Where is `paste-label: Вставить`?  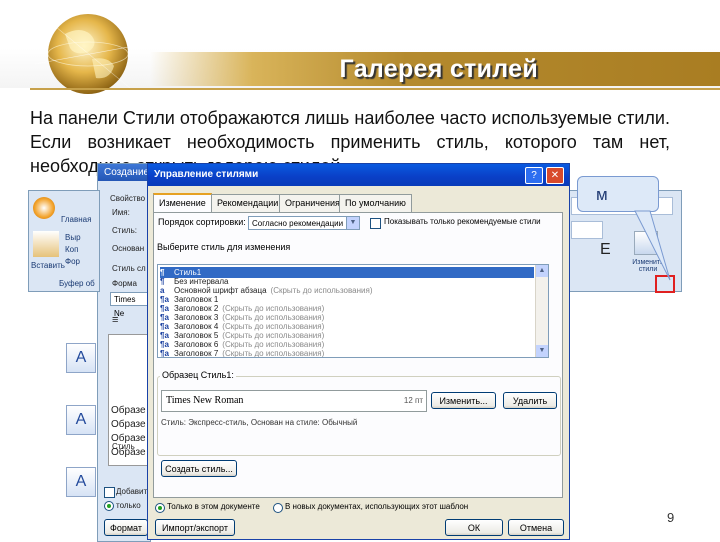
paste-label: Вставить is located at coordinates (48, 265).